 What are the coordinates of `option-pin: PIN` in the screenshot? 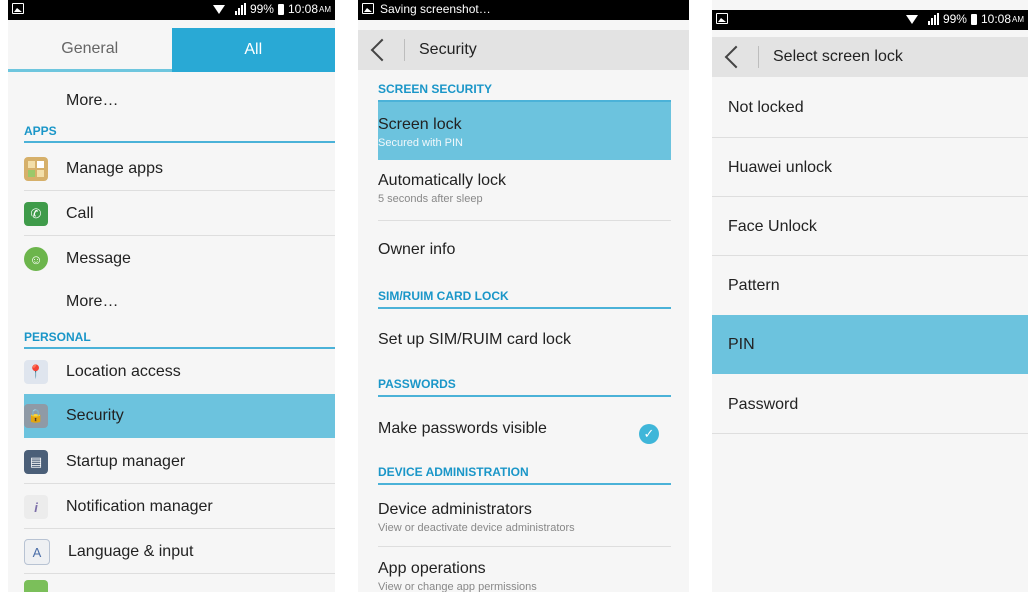 It's located at (870, 344).